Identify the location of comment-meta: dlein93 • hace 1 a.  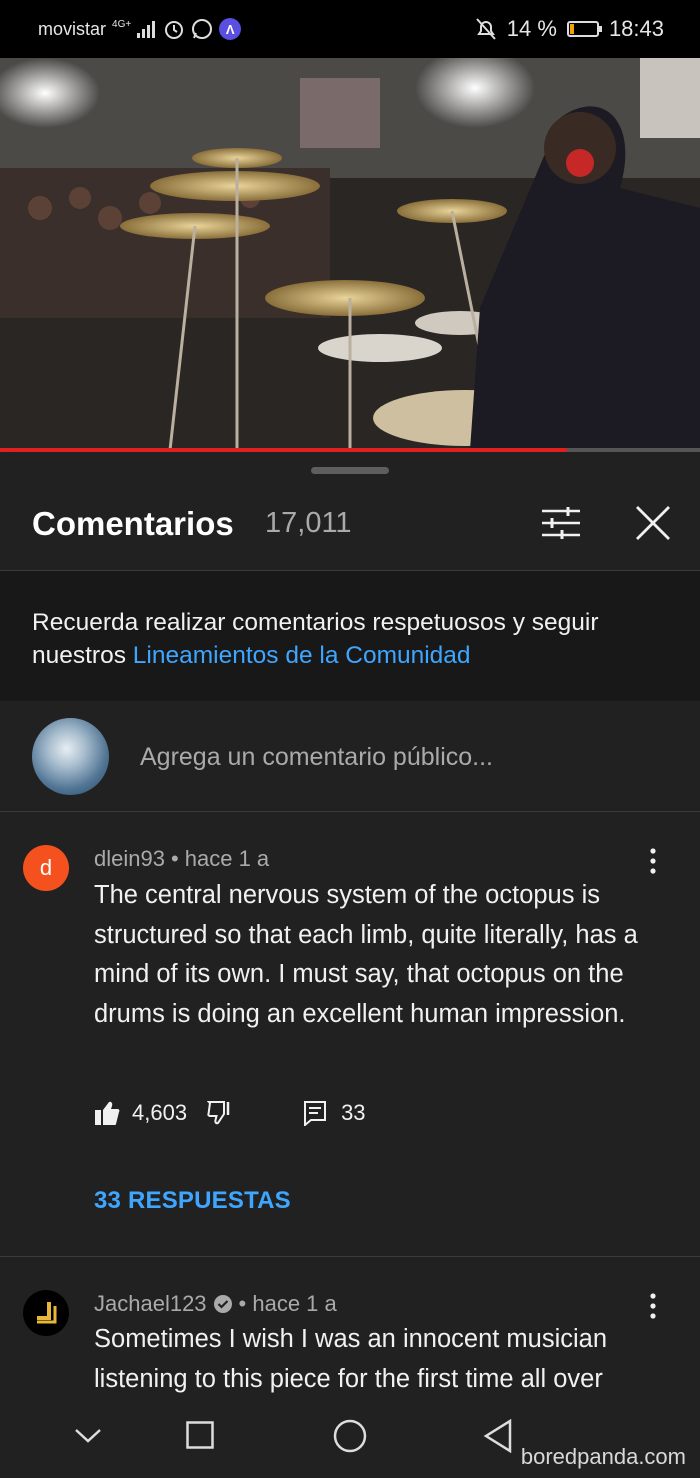
(181, 859).